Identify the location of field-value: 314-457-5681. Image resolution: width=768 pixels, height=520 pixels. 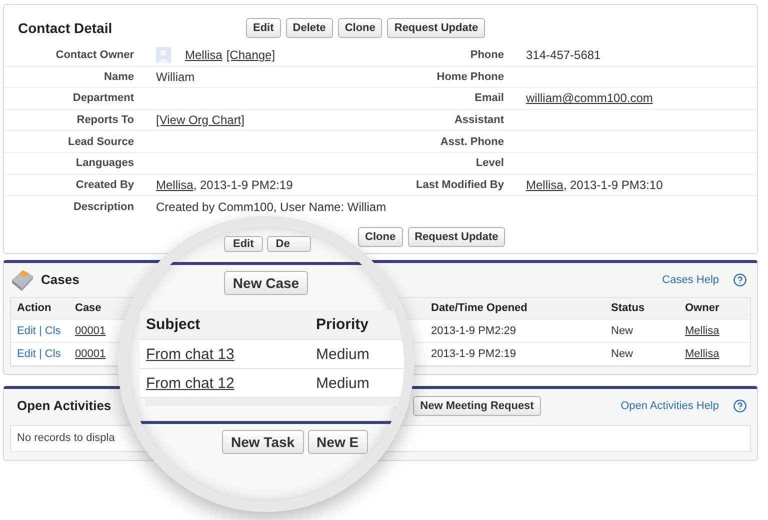
(563, 55).